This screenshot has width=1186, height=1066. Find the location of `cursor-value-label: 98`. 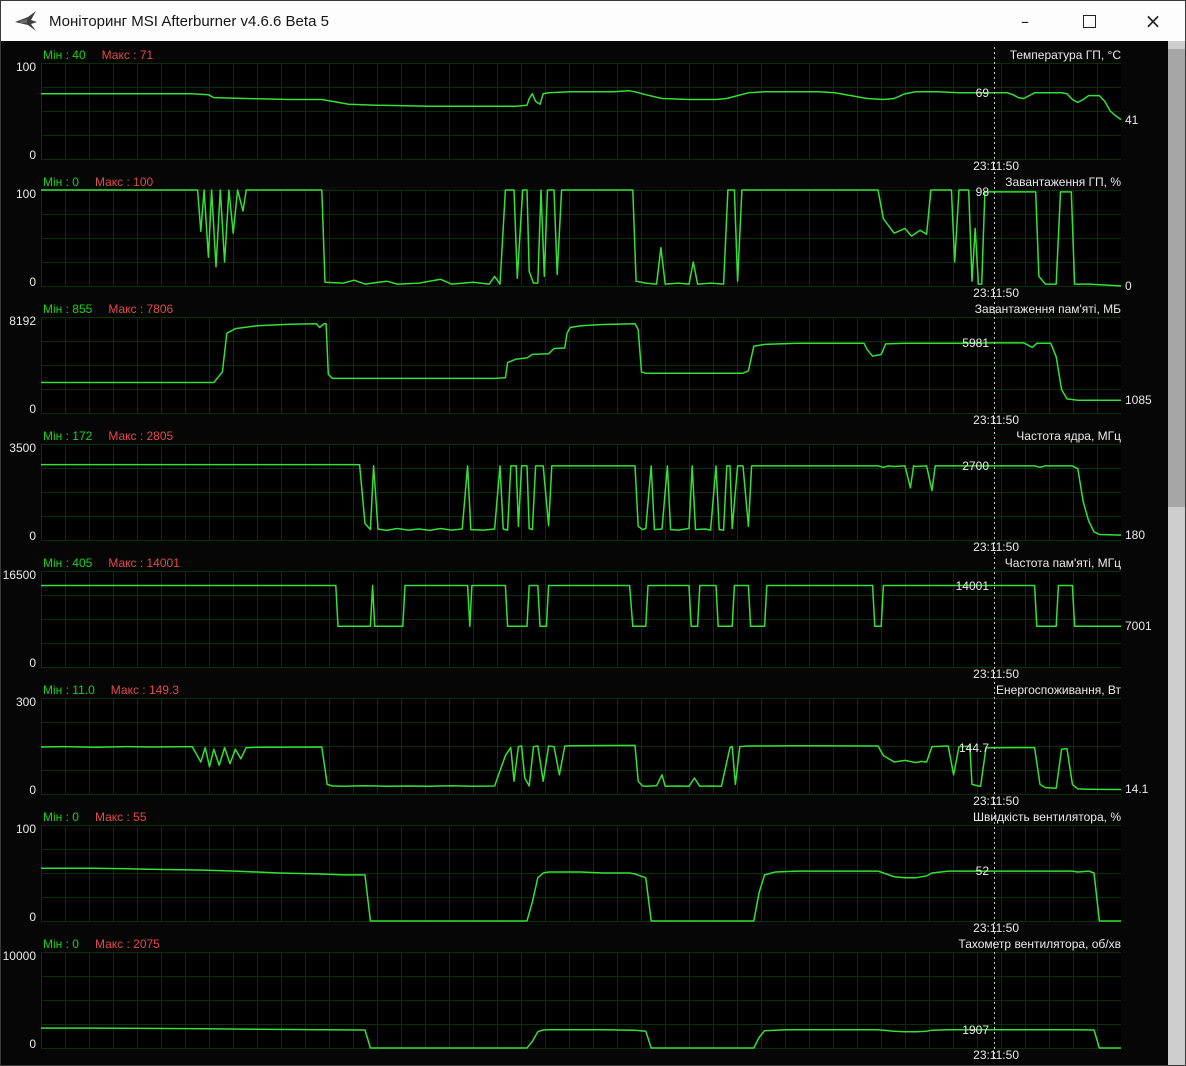

cursor-value-label: 98 is located at coordinates (982, 191).